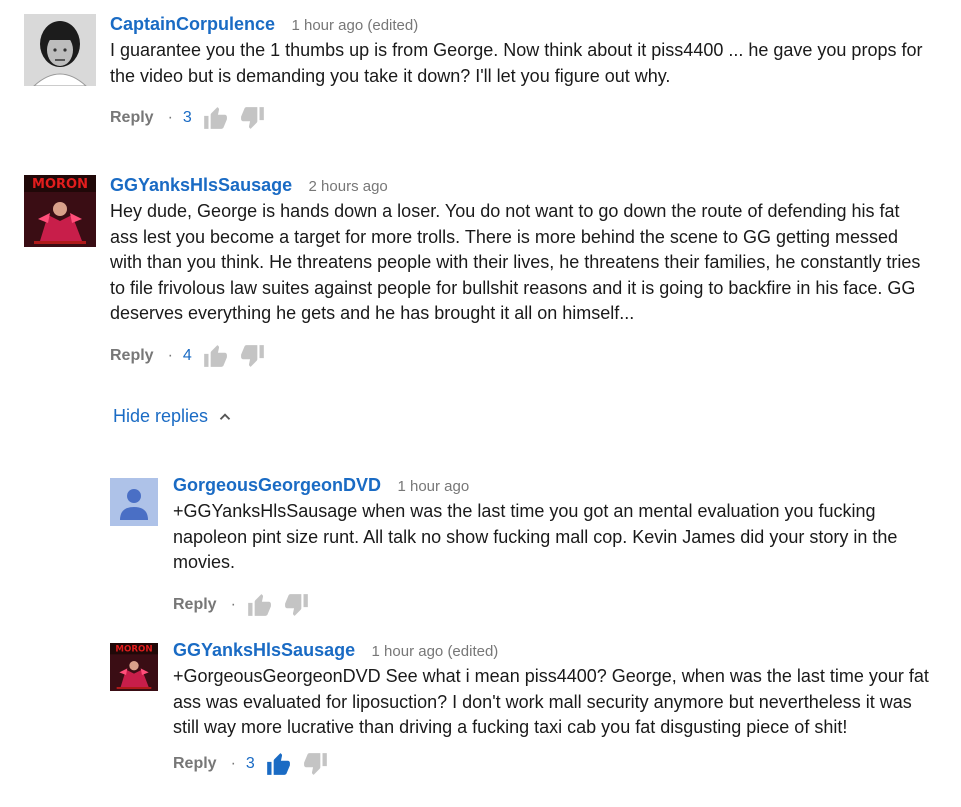  Describe the element at coordinates (225, 416) in the screenshot. I see `chevron-up-icon` at that location.